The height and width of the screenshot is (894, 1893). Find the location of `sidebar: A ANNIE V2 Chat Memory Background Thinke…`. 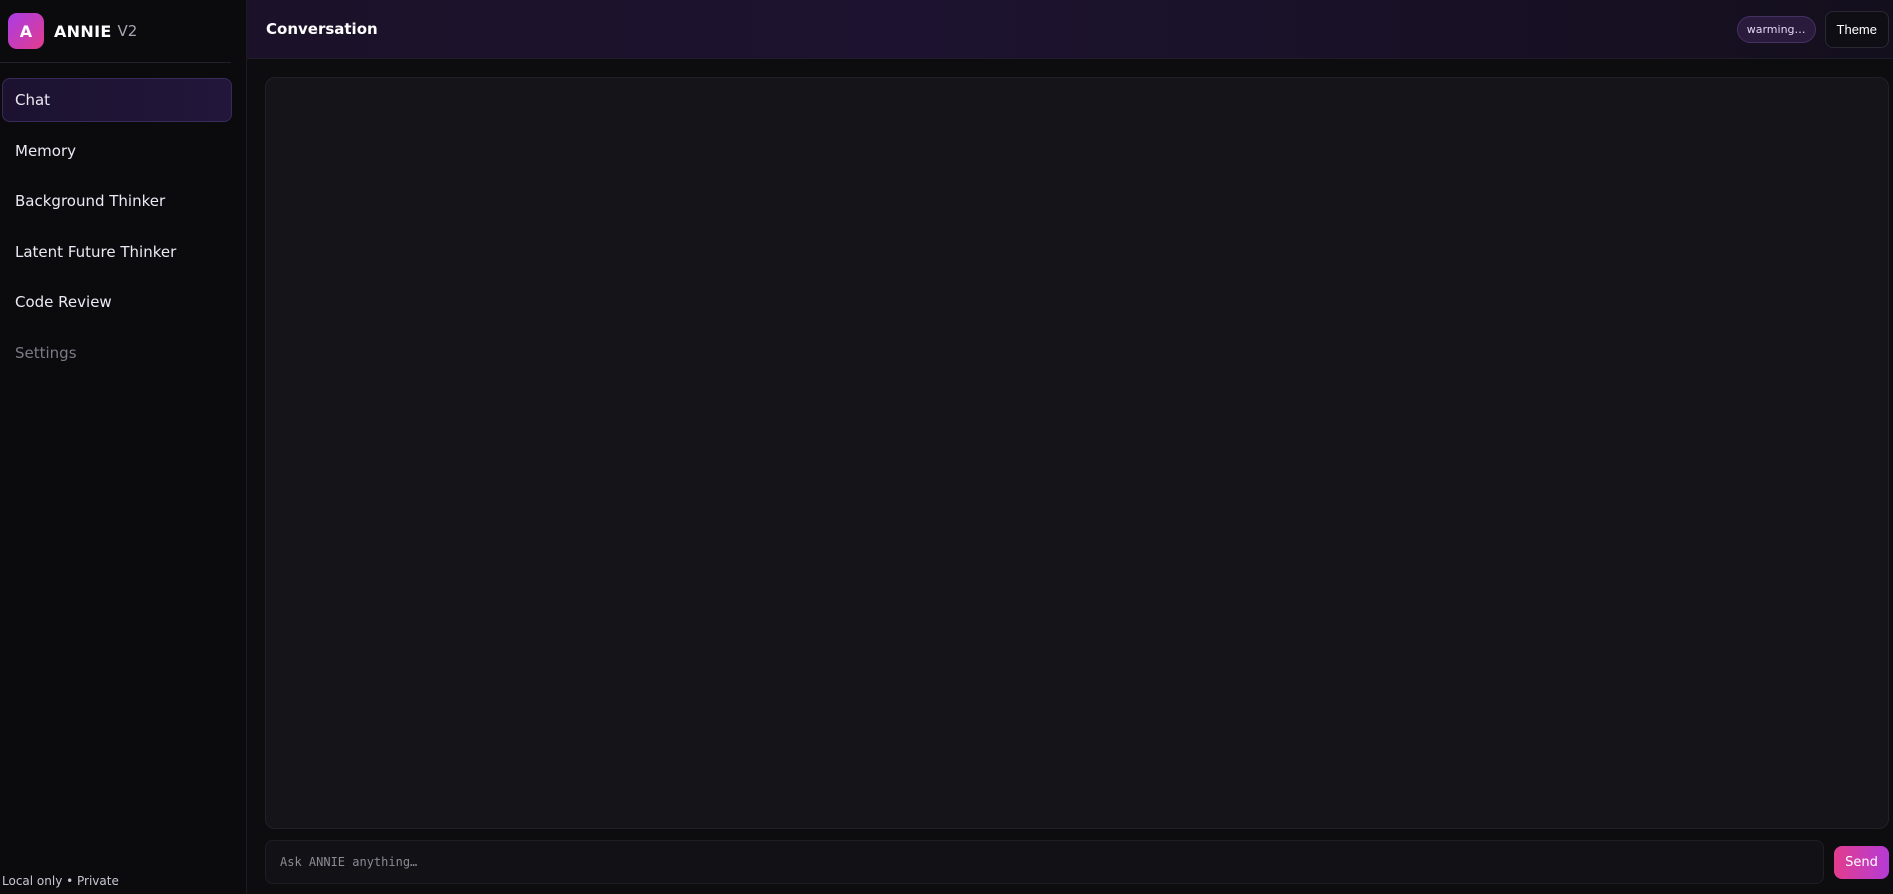

sidebar: A ANNIE V2 Chat Memory Background Thinke… is located at coordinates (123, 447).